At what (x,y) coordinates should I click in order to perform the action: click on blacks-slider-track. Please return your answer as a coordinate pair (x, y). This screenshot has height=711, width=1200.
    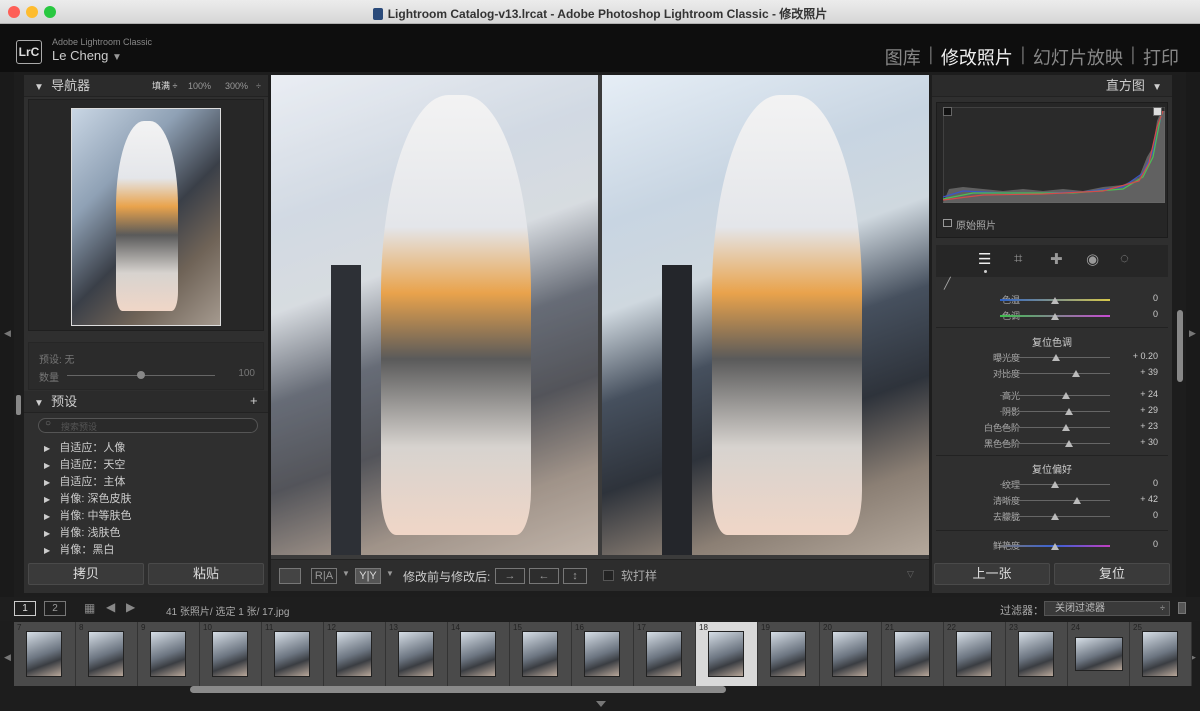
    Looking at the image, I should click on (1055, 443).